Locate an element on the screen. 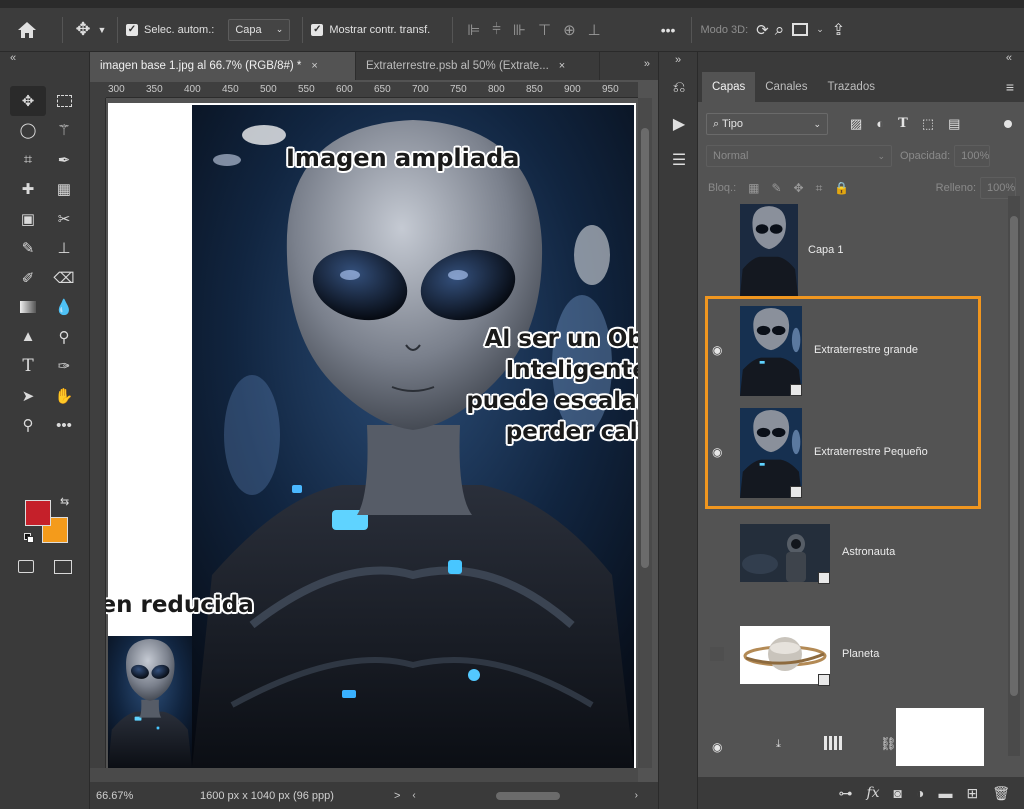 The height and width of the screenshot is (809, 1024). new-layer-icon: ⊞ is located at coordinates (972, 793).